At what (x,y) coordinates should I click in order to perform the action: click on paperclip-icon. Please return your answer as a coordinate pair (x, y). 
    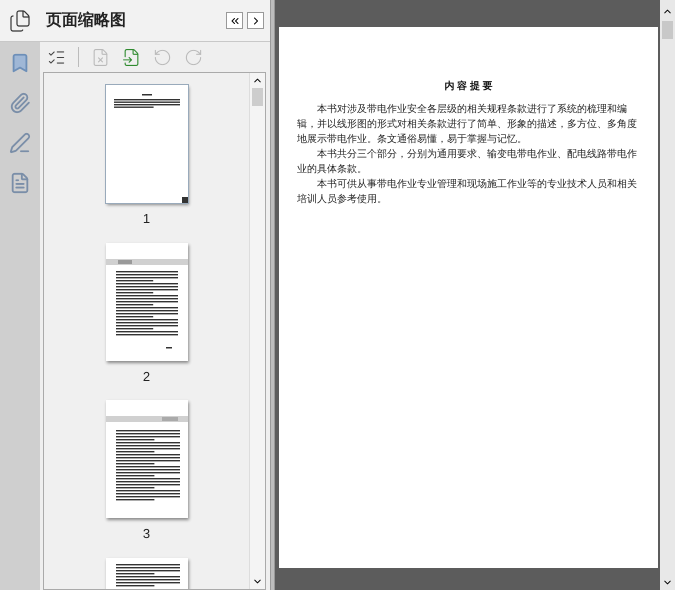
    Looking at the image, I should click on (20, 103).